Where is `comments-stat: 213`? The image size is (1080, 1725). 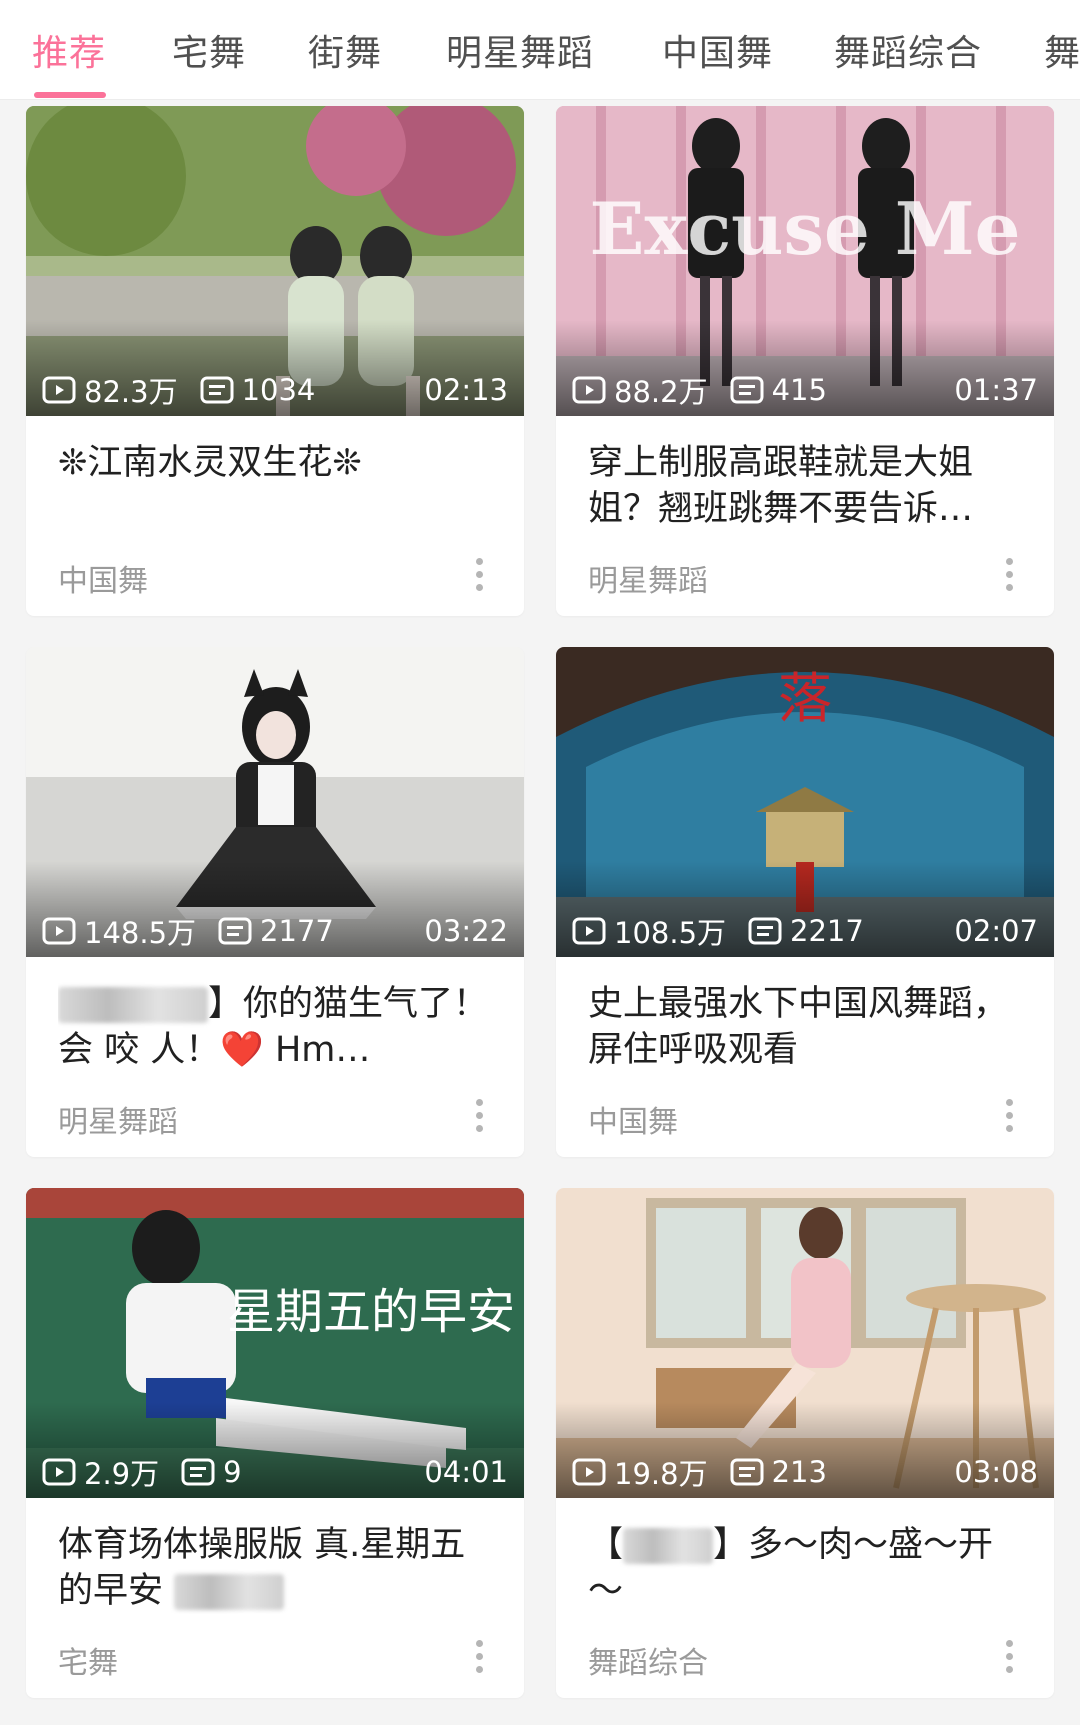
comments-stat: 213 is located at coordinates (778, 1472).